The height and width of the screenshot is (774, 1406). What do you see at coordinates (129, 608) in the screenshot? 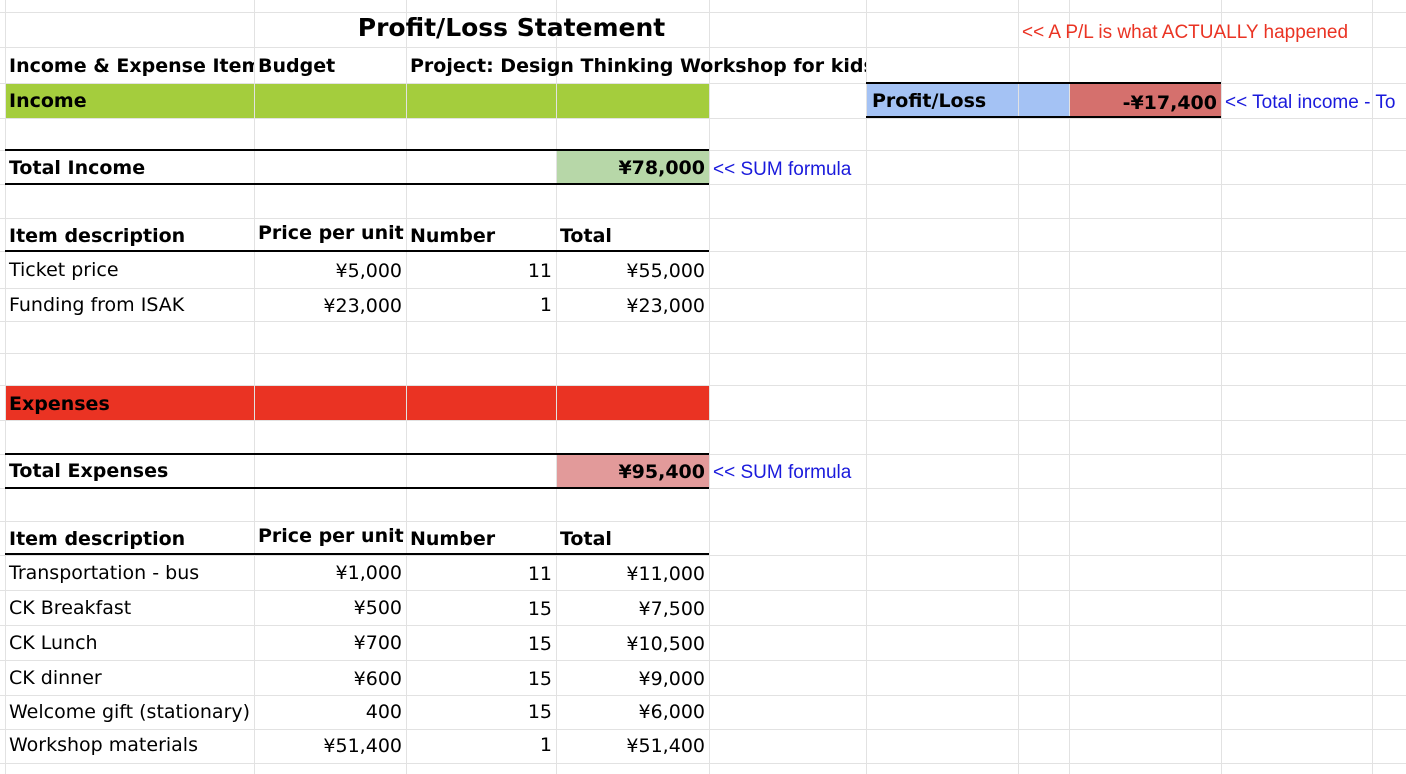
I see `item-description-cell: CK Breakfast` at bounding box center [129, 608].